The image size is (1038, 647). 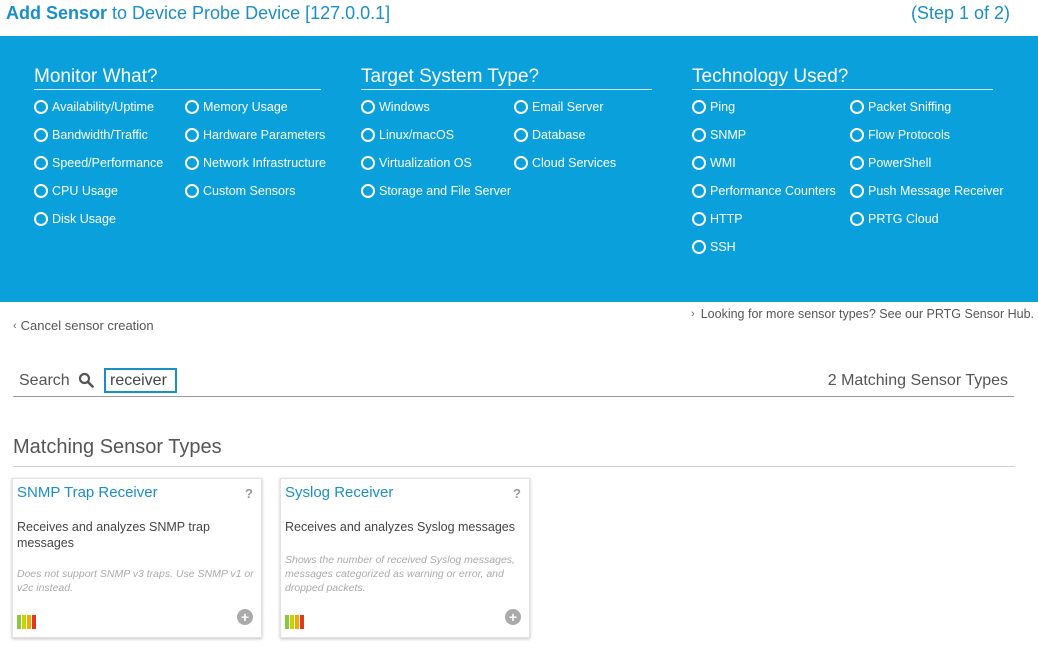 I want to click on option-label: WMI, so click(x=723, y=163).